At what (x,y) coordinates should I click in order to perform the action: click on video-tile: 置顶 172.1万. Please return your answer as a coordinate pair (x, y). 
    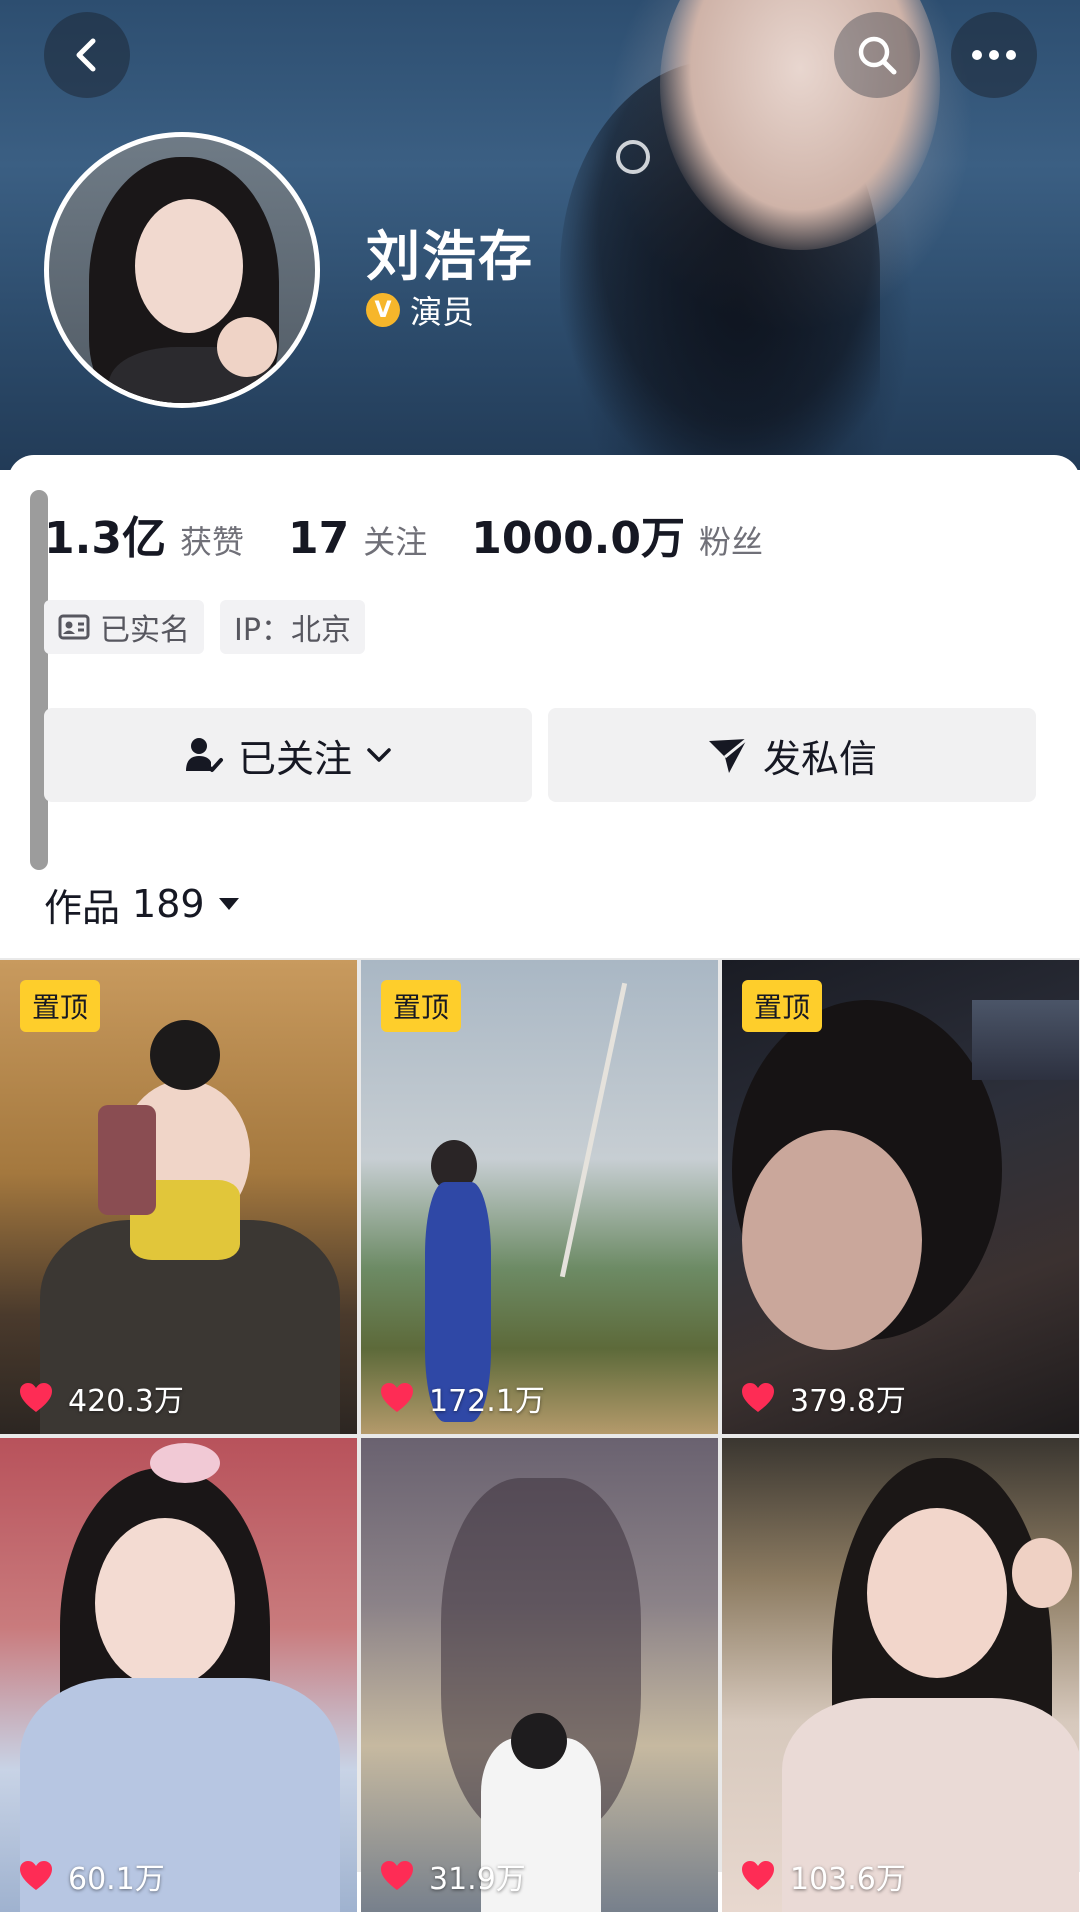
    Looking at the image, I should click on (539, 1197).